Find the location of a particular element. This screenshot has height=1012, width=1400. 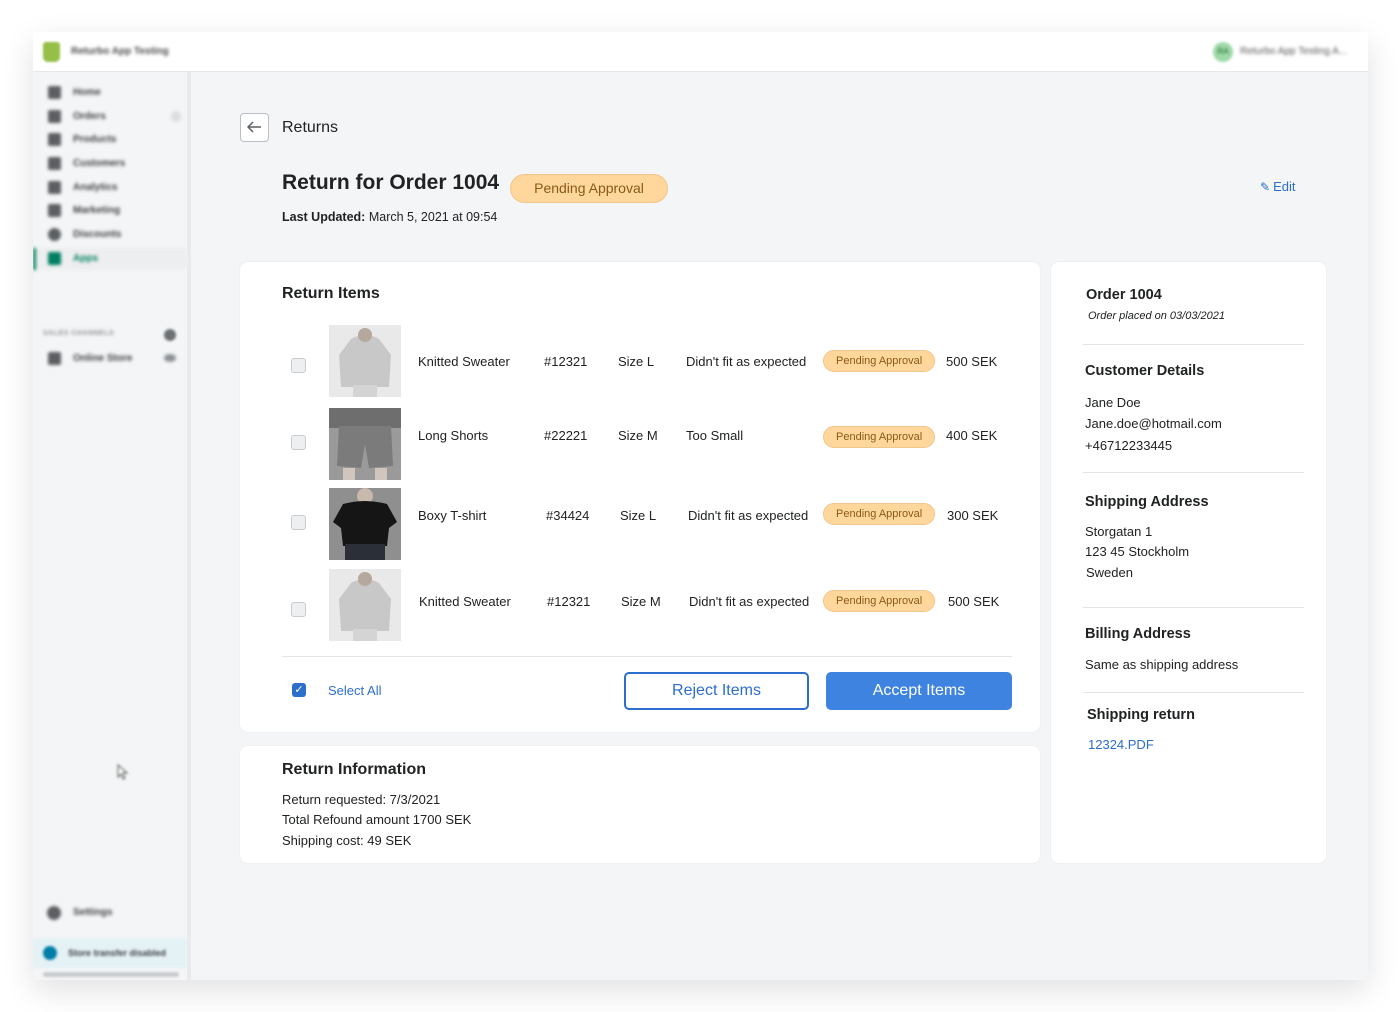

sidebar-item-label: Customers is located at coordinates (99, 163).